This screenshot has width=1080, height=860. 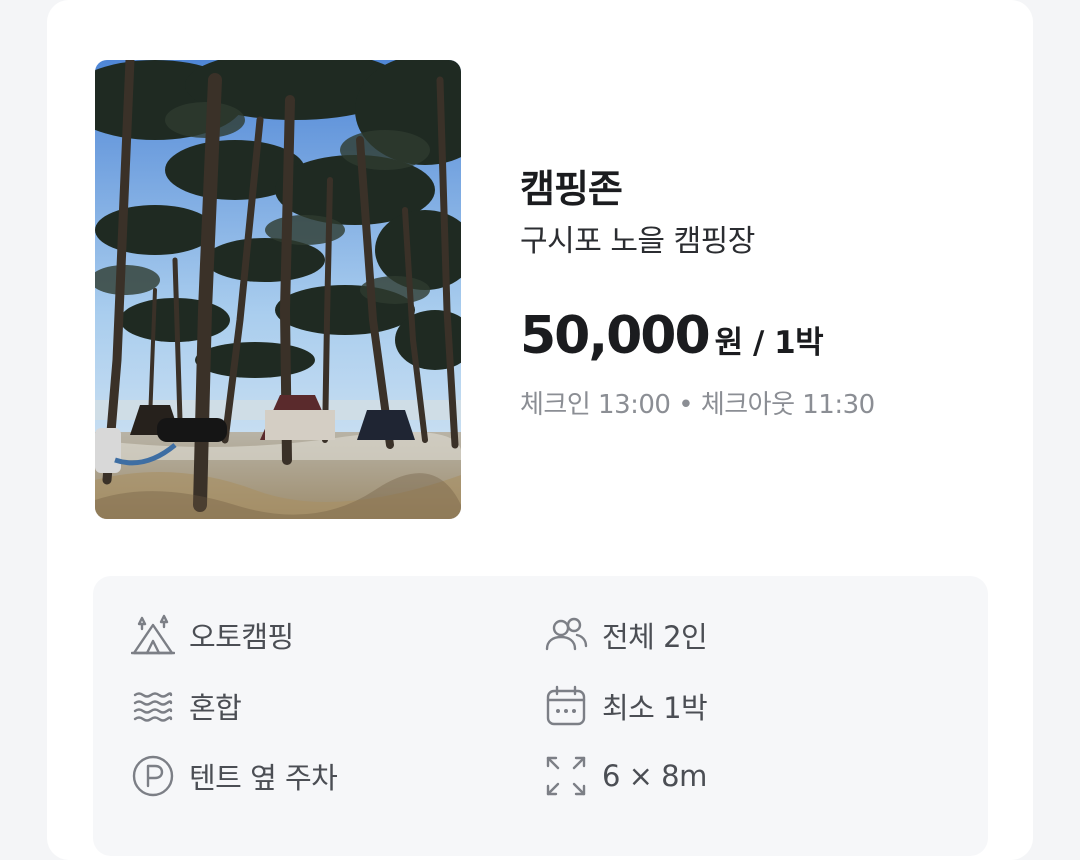 I want to click on price-value: 50,000, so click(x=615, y=336).